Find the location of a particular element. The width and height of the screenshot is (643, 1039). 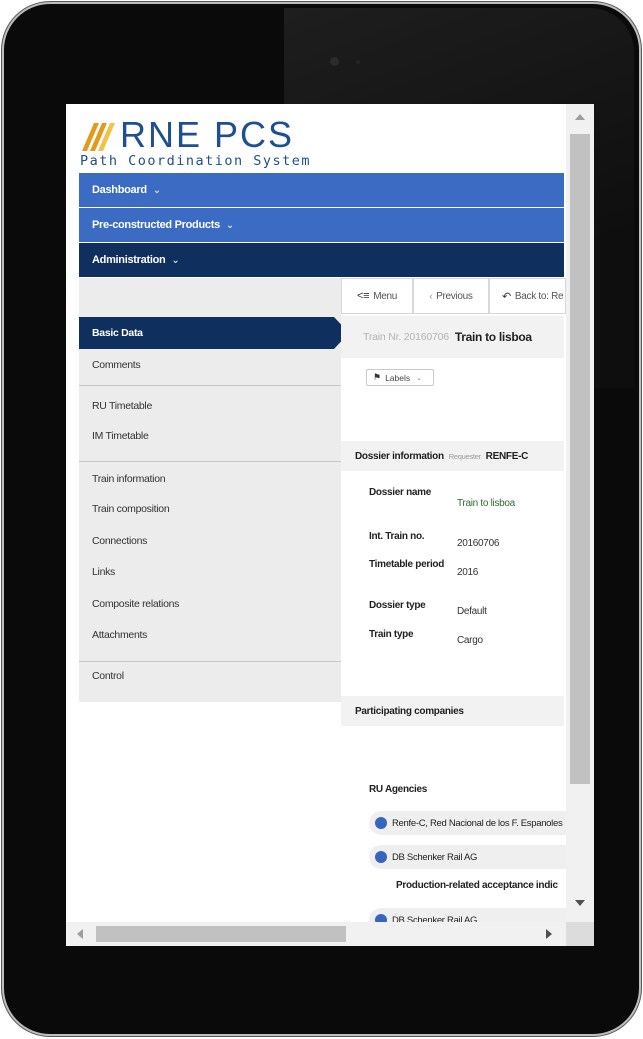

sidebar-item-composite-relations: Composite relations is located at coordinates (210, 604).